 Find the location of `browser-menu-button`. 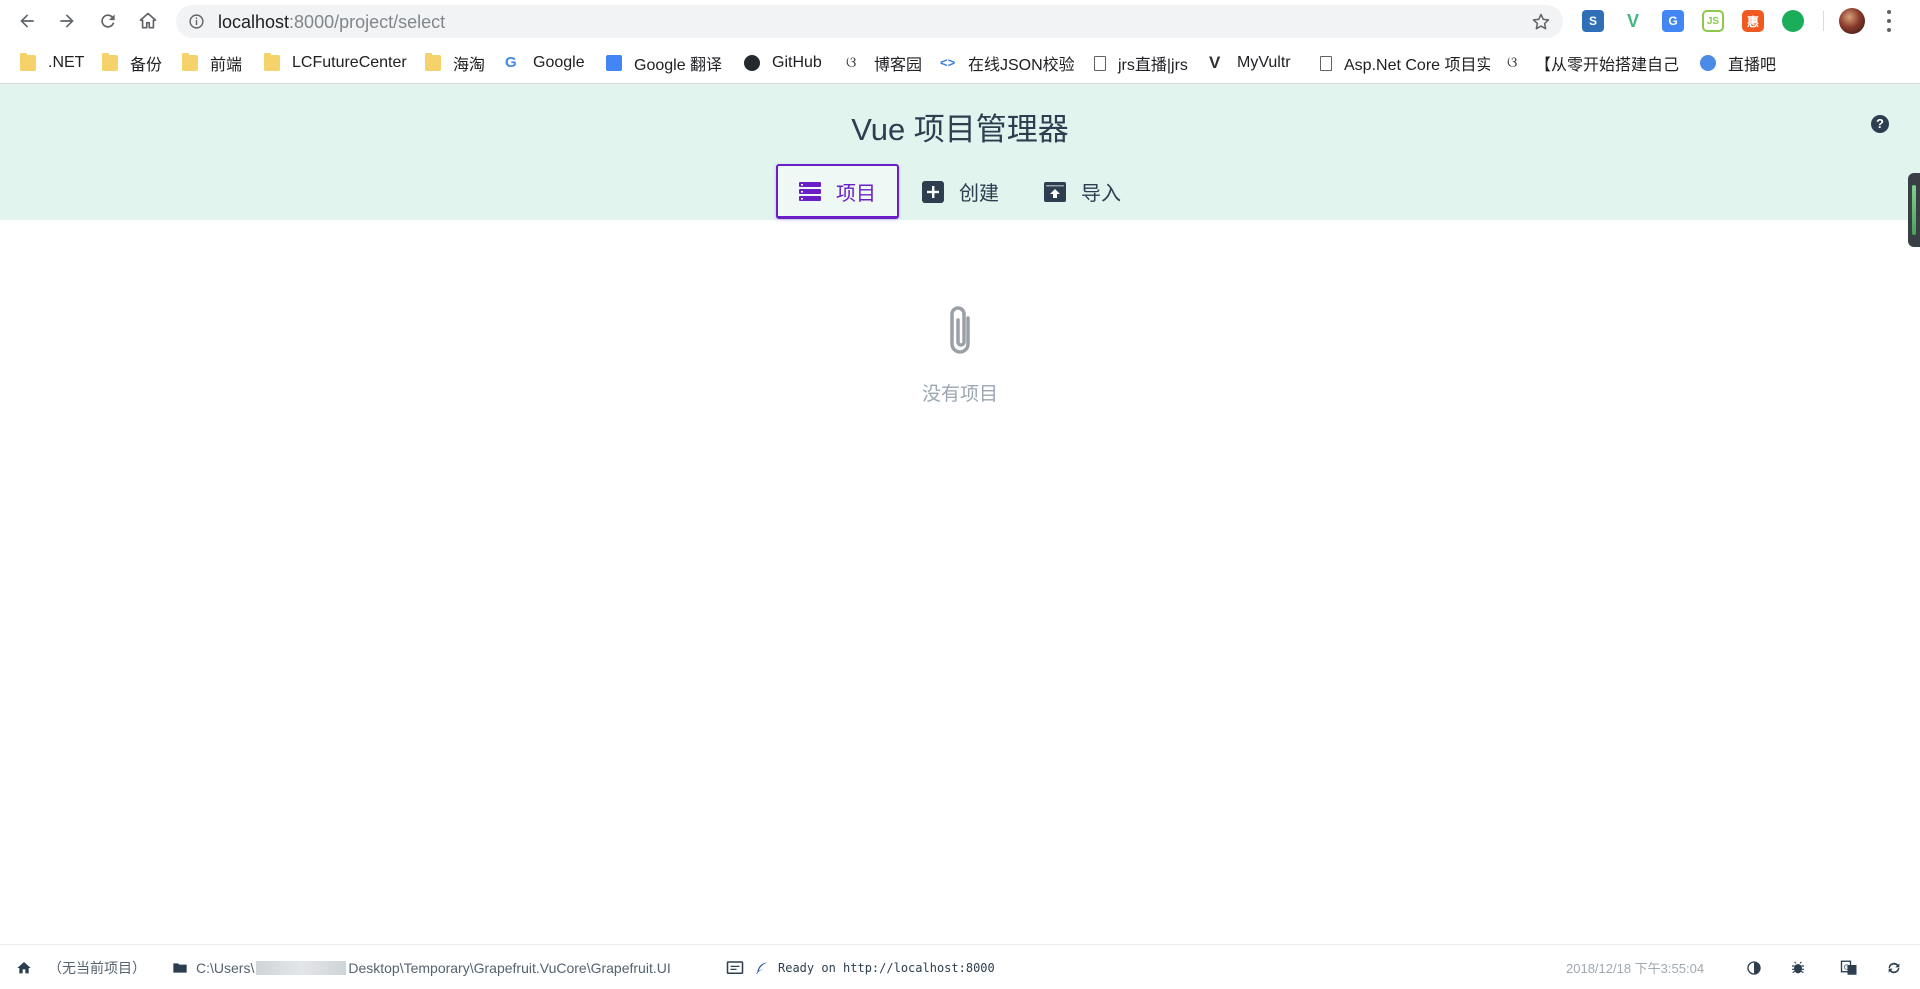

browser-menu-button is located at coordinates (1889, 21).